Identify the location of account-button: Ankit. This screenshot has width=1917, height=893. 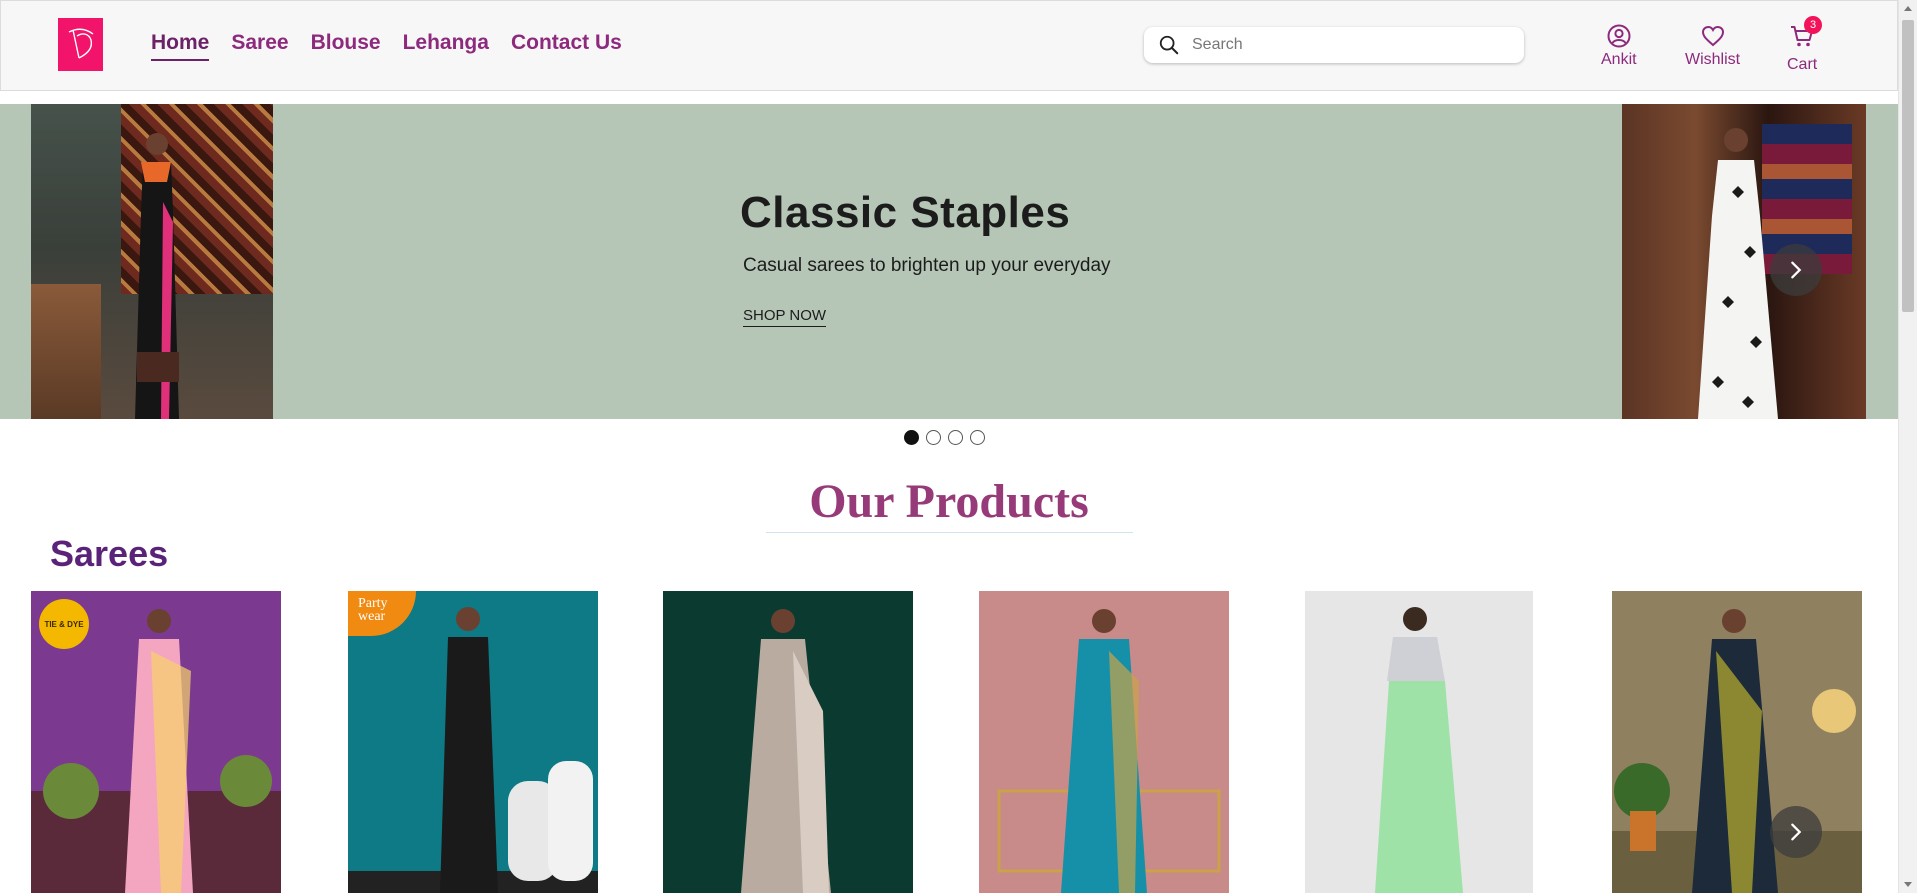
(1619, 46).